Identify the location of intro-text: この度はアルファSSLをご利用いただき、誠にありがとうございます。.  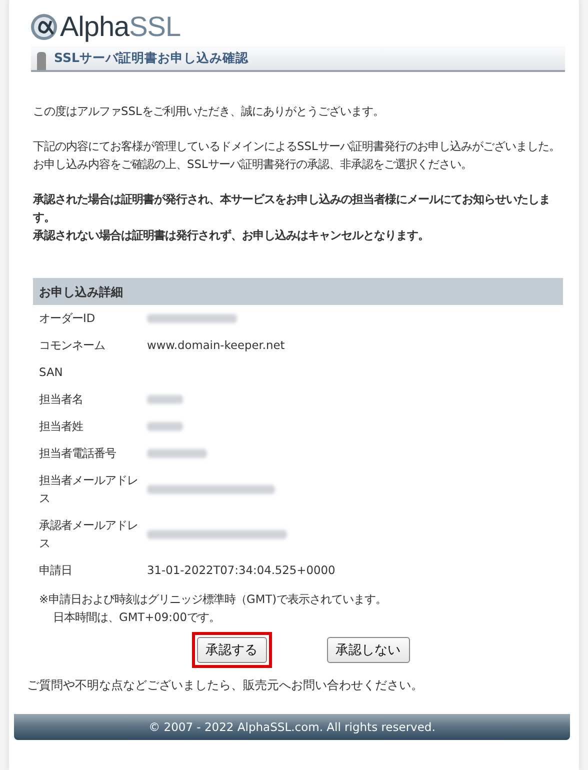
(209, 111).